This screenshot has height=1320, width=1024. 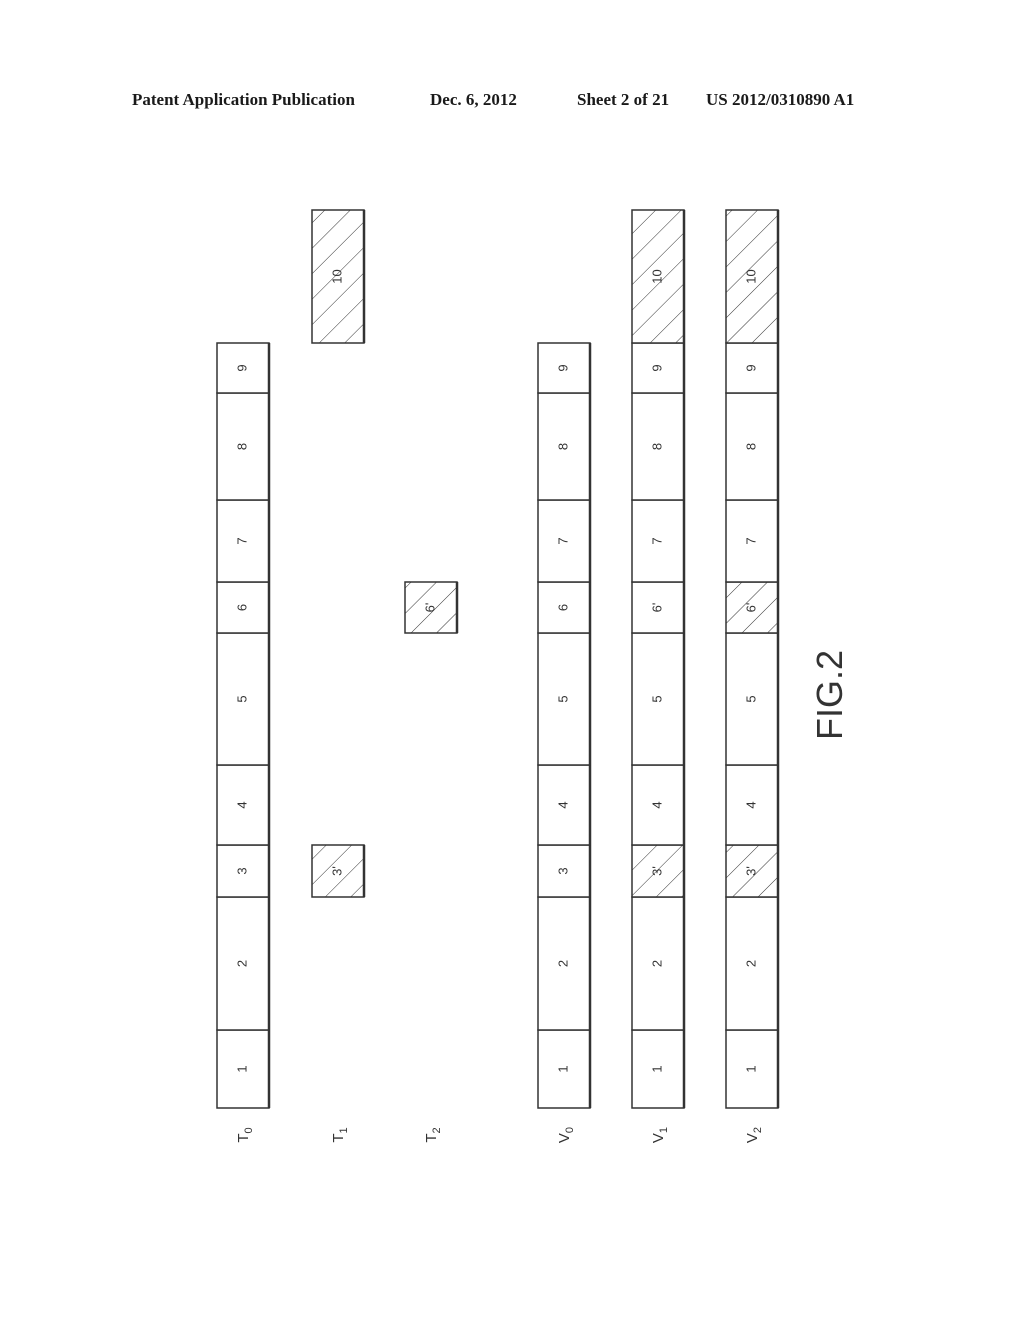 I want to click on segment-T0-3: 3, so click(x=243, y=871).